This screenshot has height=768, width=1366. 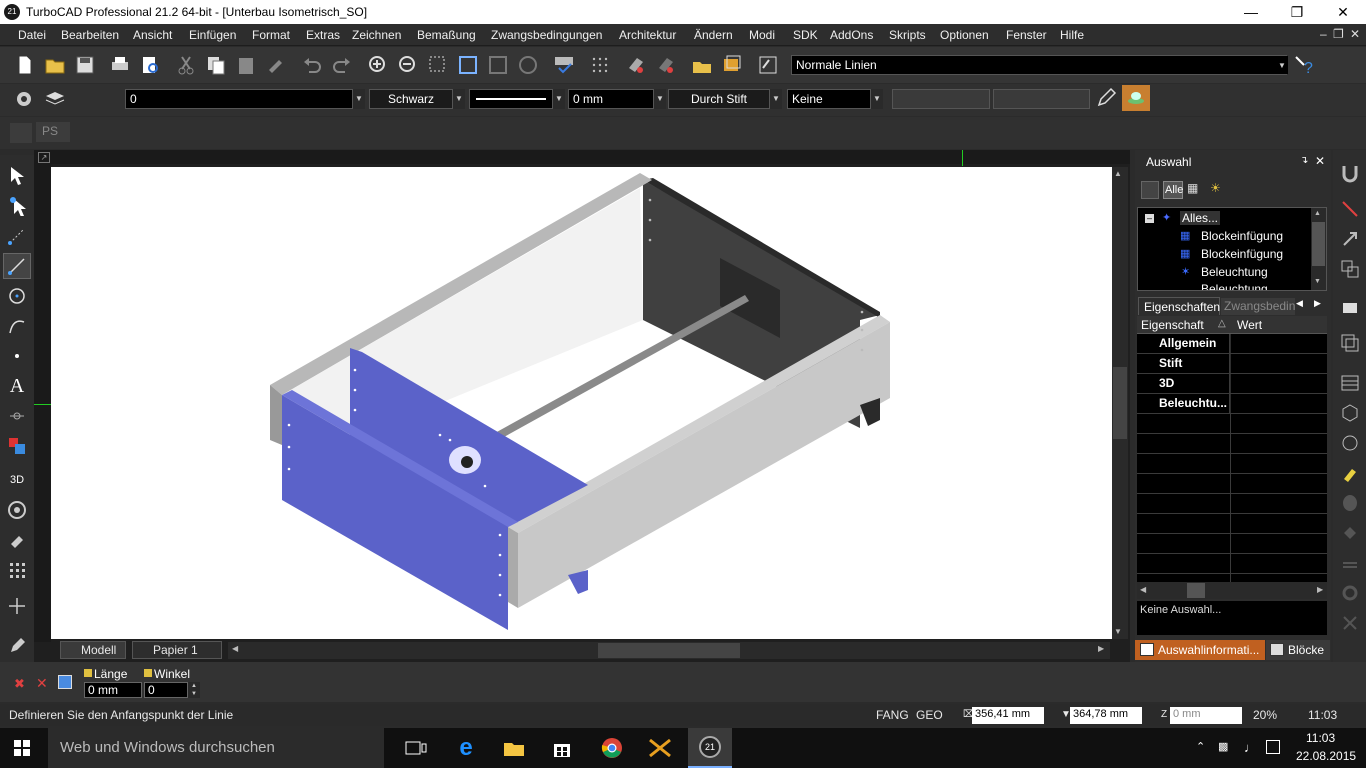 I want to click on zoom-level: 20%, so click(x=1265, y=715).